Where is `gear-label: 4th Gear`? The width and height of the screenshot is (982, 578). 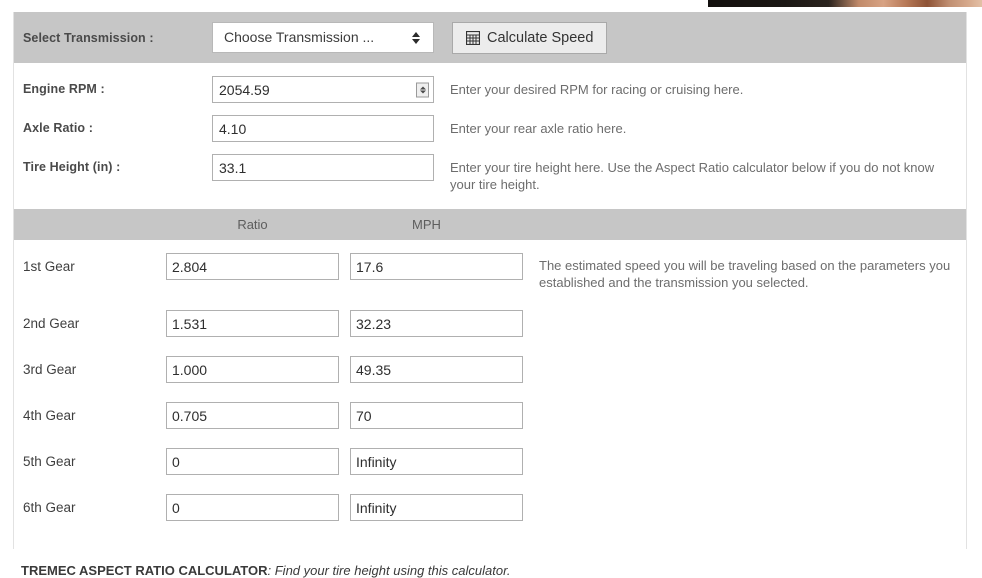 gear-label: 4th Gear is located at coordinates (49, 415).